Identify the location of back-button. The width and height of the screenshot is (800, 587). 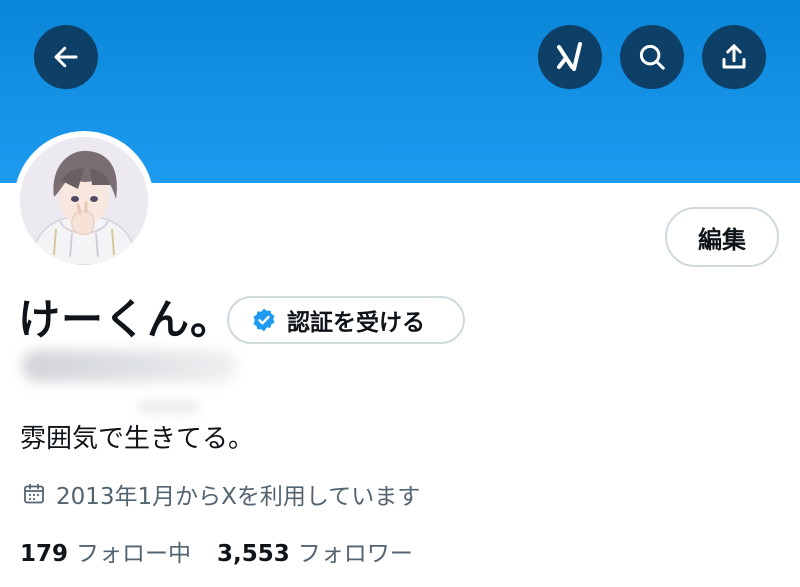
(66, 57).